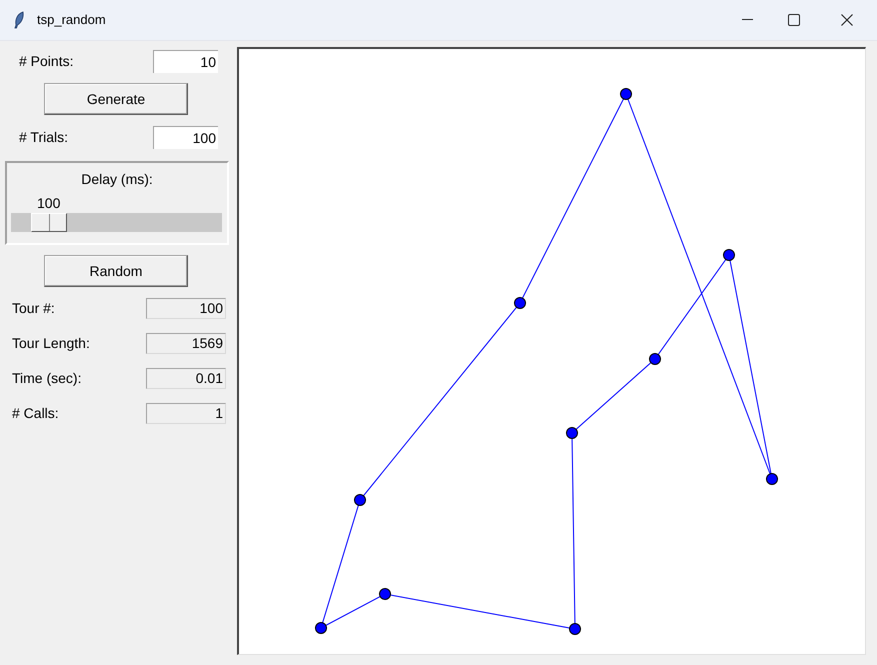 This screenshot has height=665, width=877. Describe the element at coordinates (186, 413) in the screenshot. I see `readonly-field: 1` at that location.